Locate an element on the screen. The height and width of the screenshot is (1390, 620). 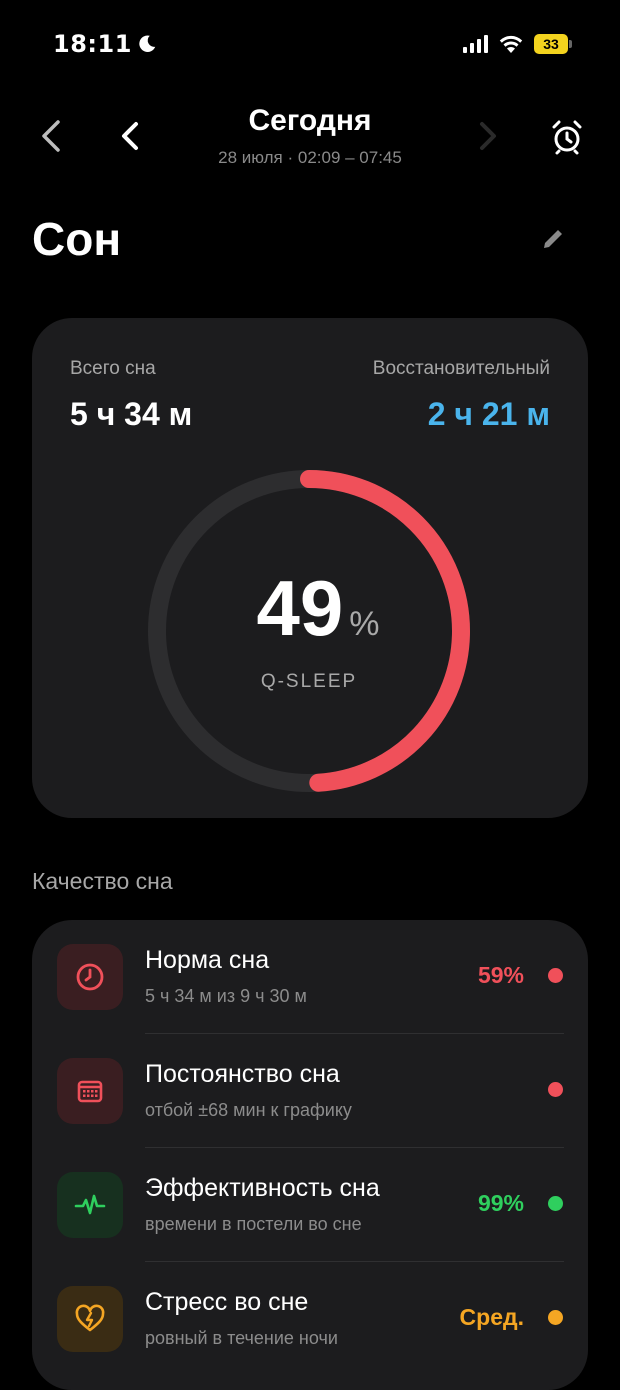
score-center: 49 % Q-SLEEP is located at coordinates (309, 631).